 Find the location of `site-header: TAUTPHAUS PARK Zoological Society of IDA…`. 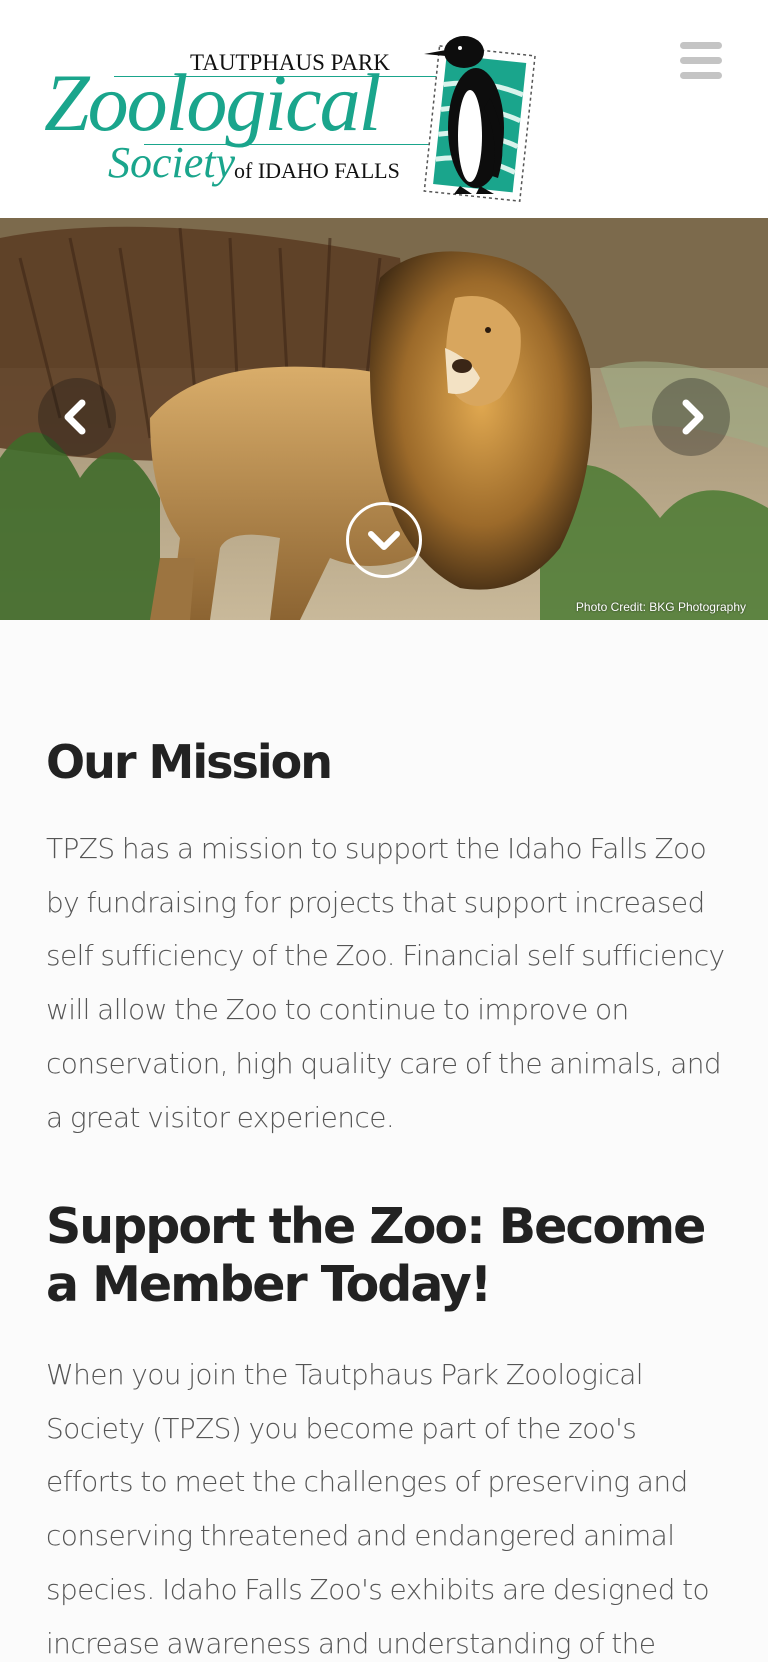

site-header: TAUTPHAUS PARK Zoological Society of IDA… is located at coordinates (384, 109).